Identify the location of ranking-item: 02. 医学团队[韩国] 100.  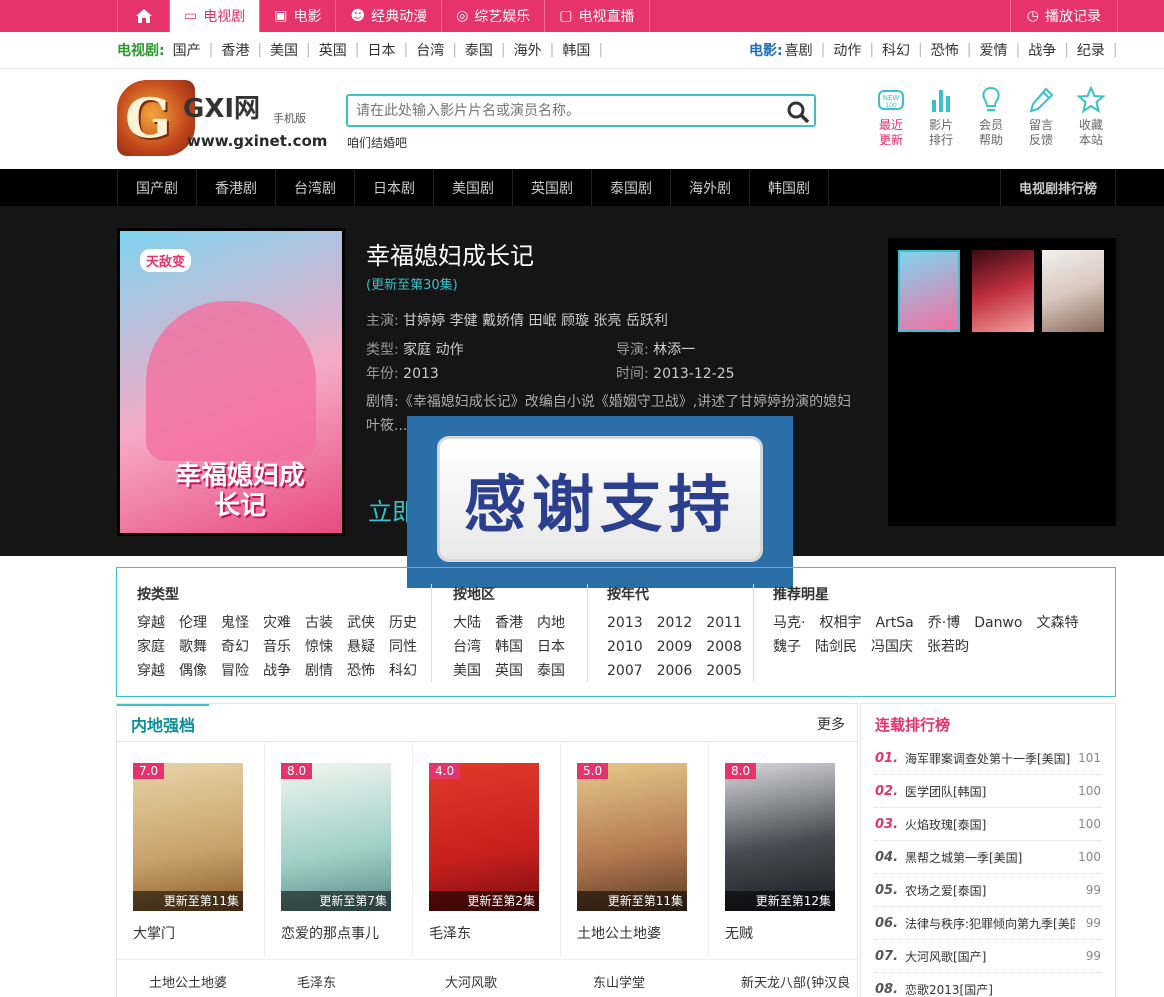
(988, 791).